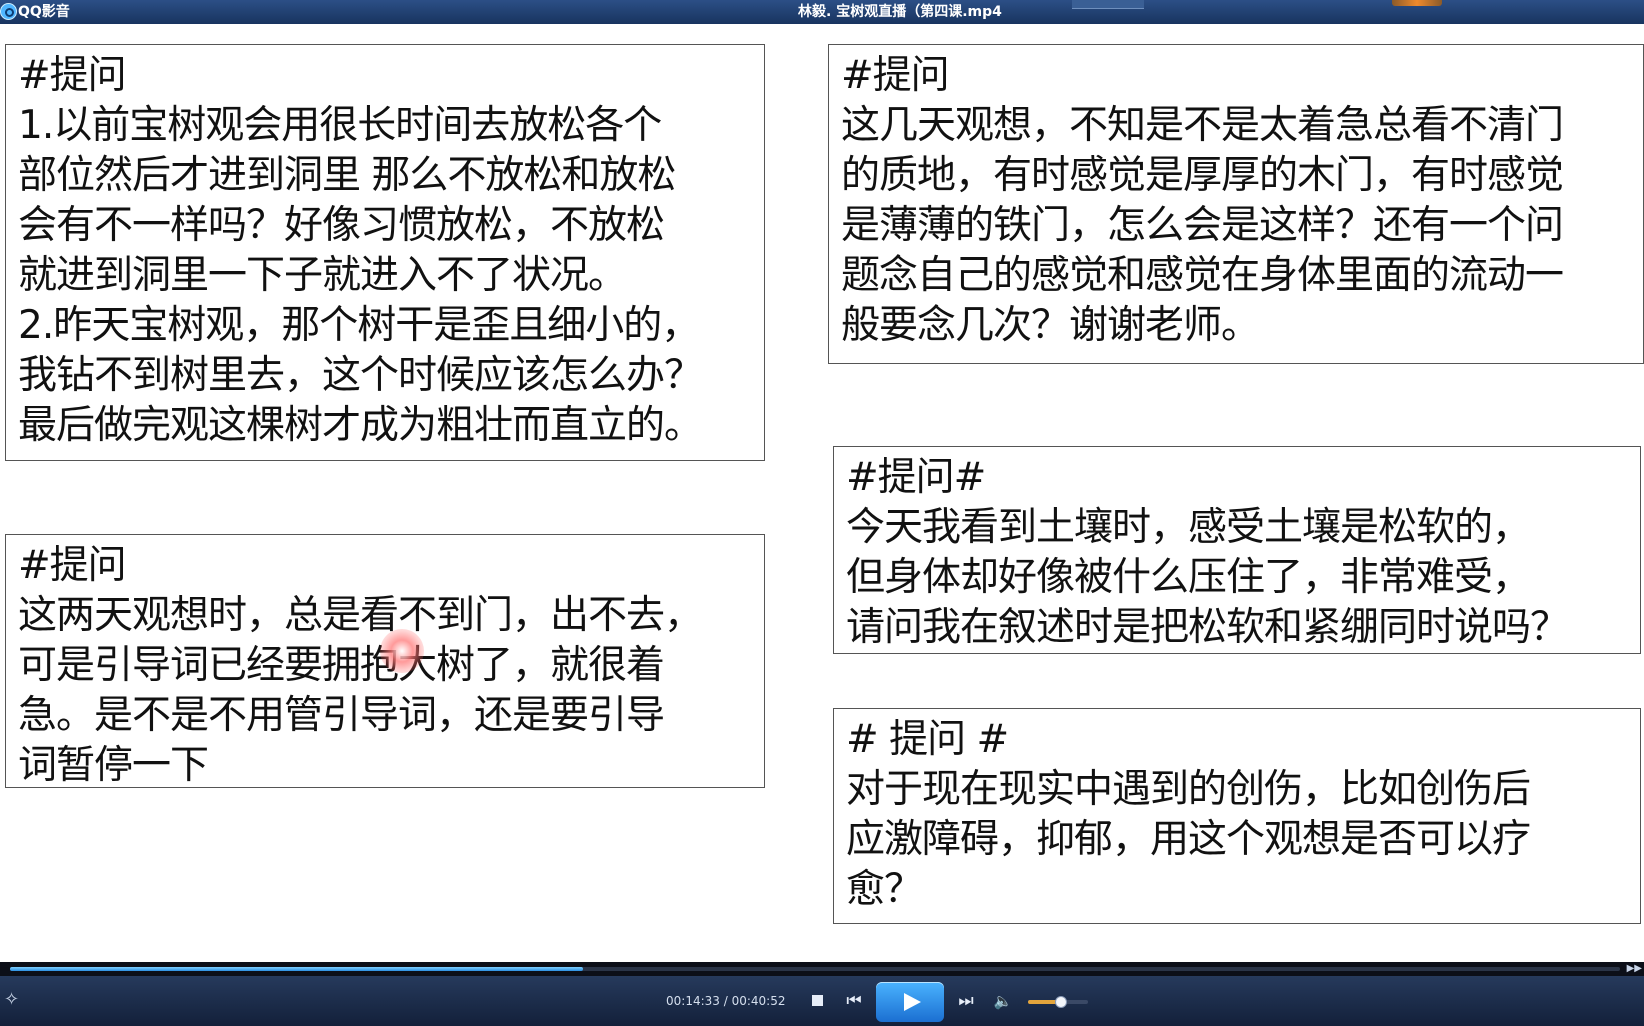 The height and width of the screenshot is (1026, 1644). What do you see at coordinates (966, 1001) in the screenshot?
I see `skip-next-icon: ⏭` at bounding box center [966, 1001].